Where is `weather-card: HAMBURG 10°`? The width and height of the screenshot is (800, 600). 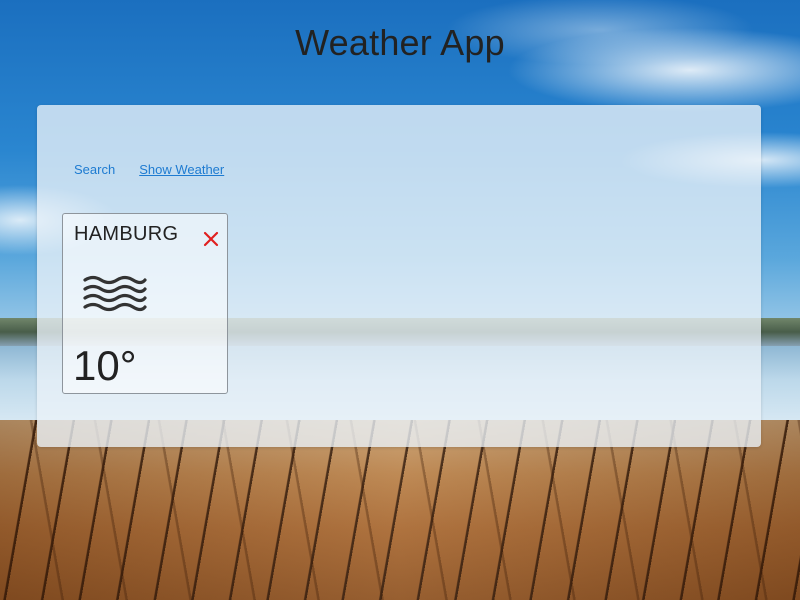
weather-card: HAMBURG 10° is located at coordinates (145, 303).